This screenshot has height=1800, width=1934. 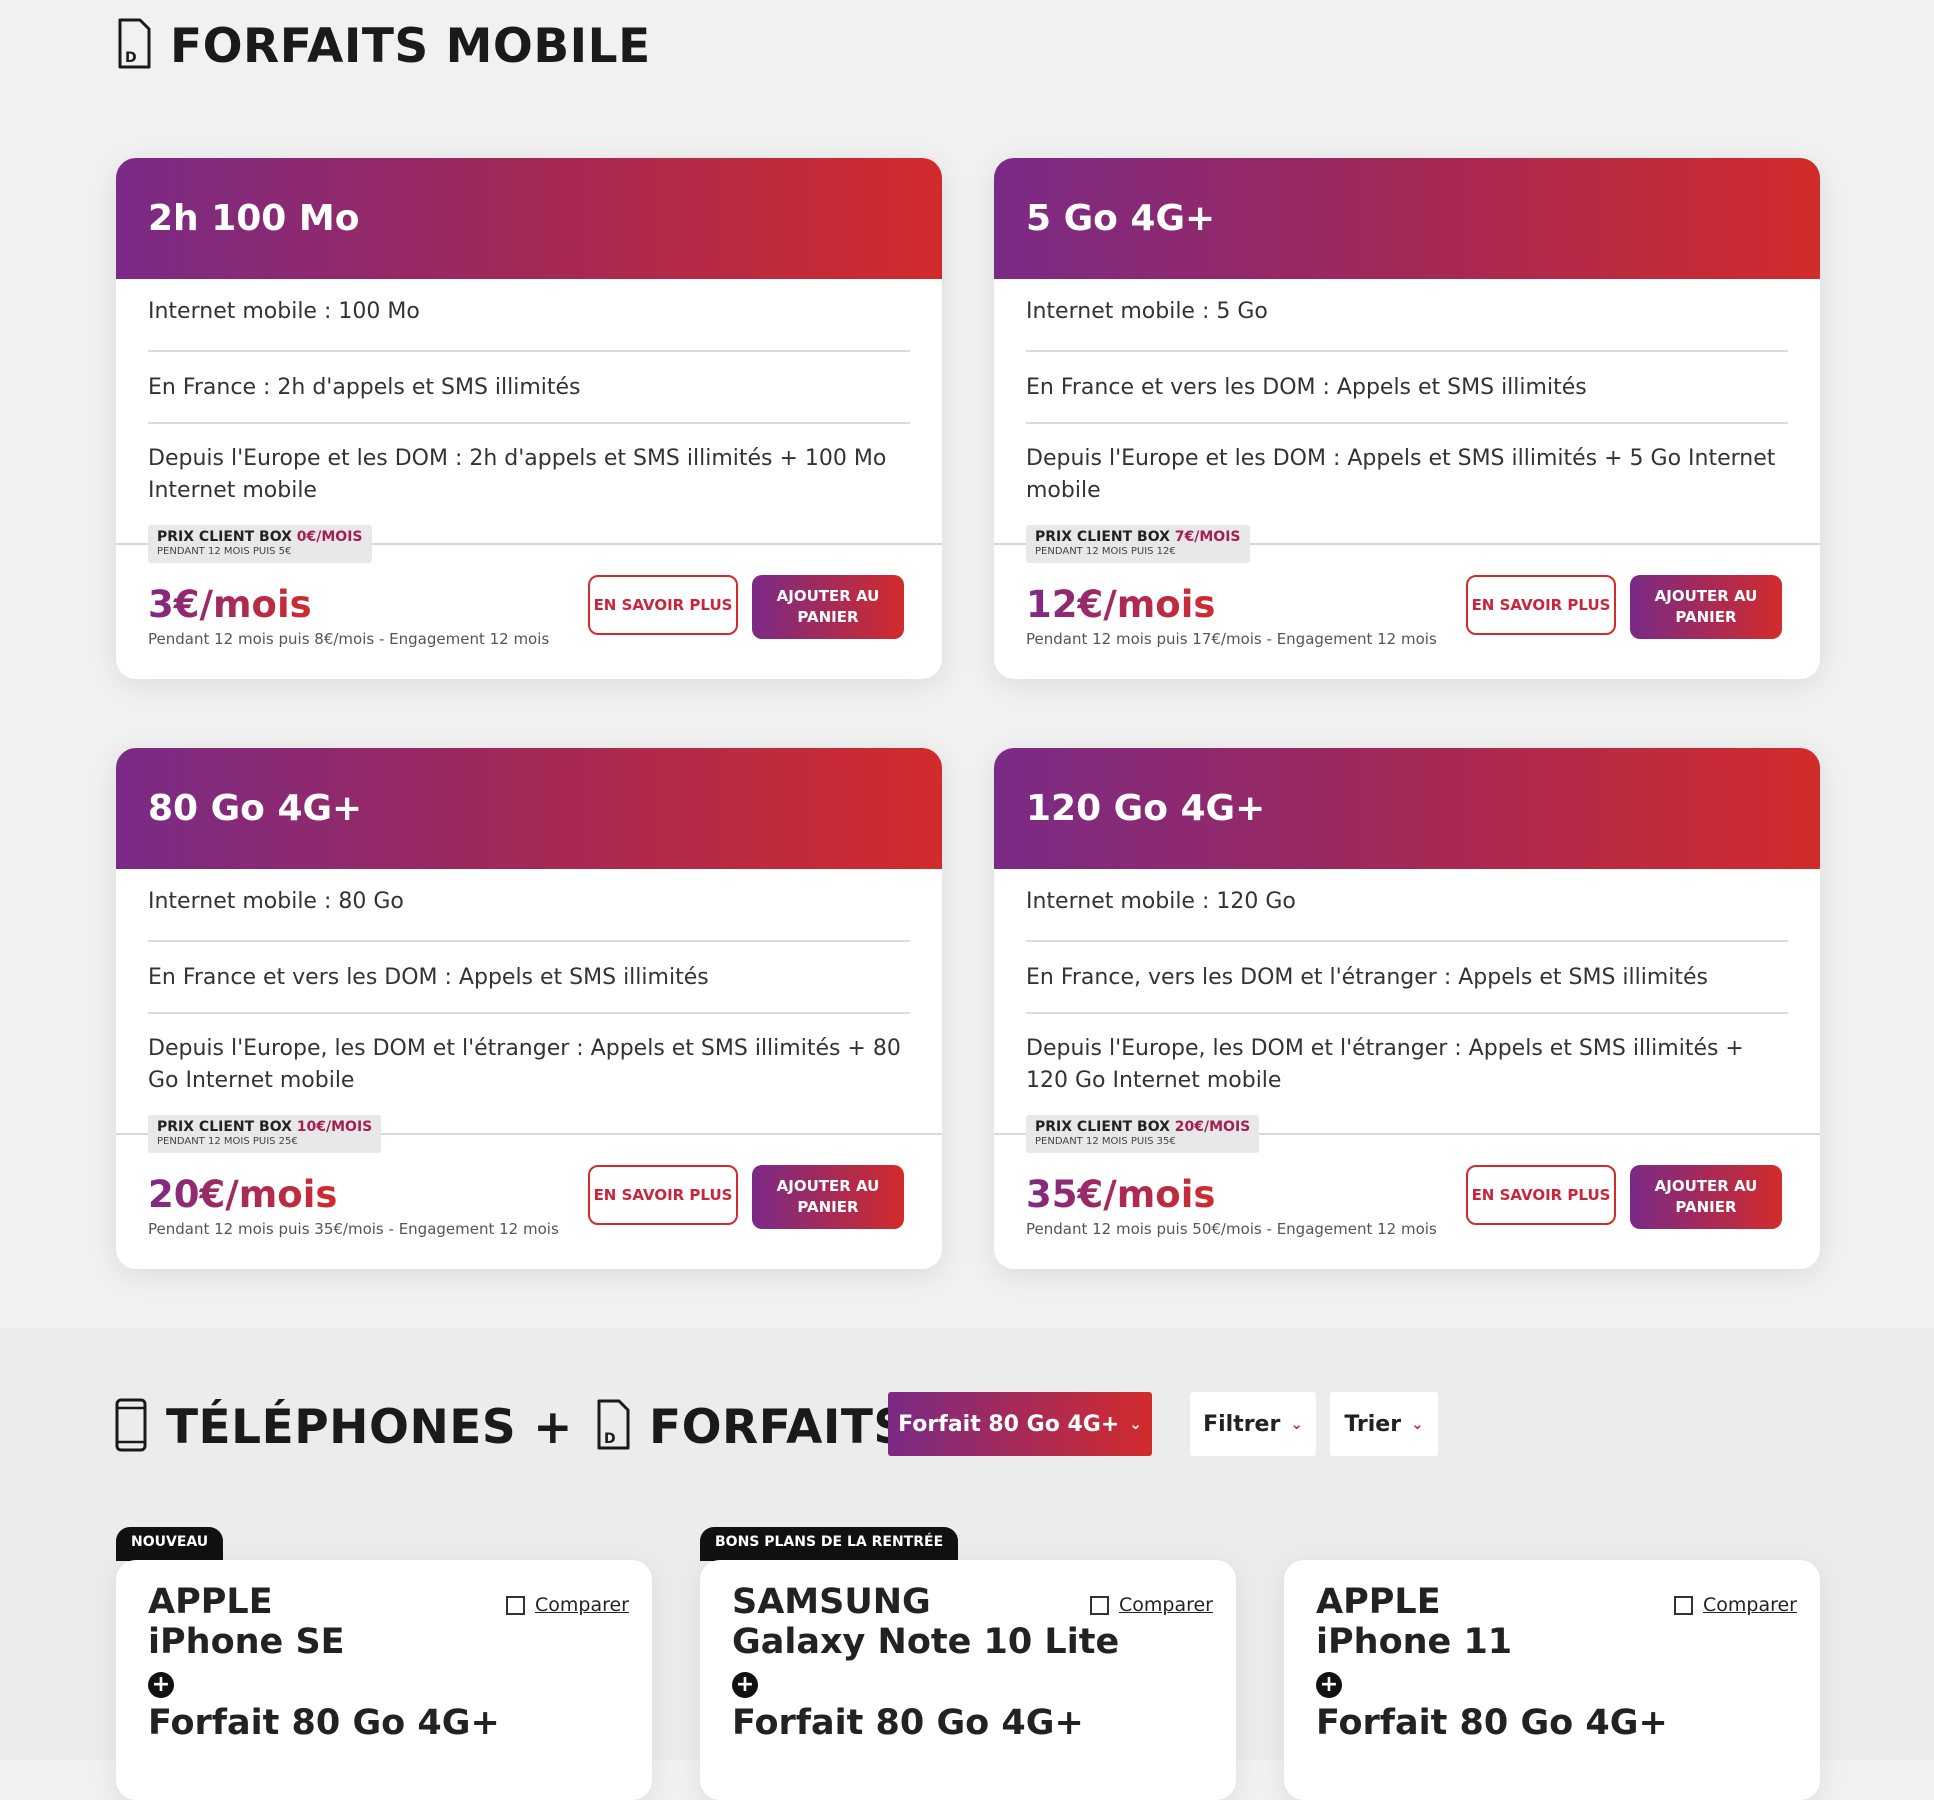 I want to click on plan-name: 120 Go 4G+, so click(x=1146, y=808).